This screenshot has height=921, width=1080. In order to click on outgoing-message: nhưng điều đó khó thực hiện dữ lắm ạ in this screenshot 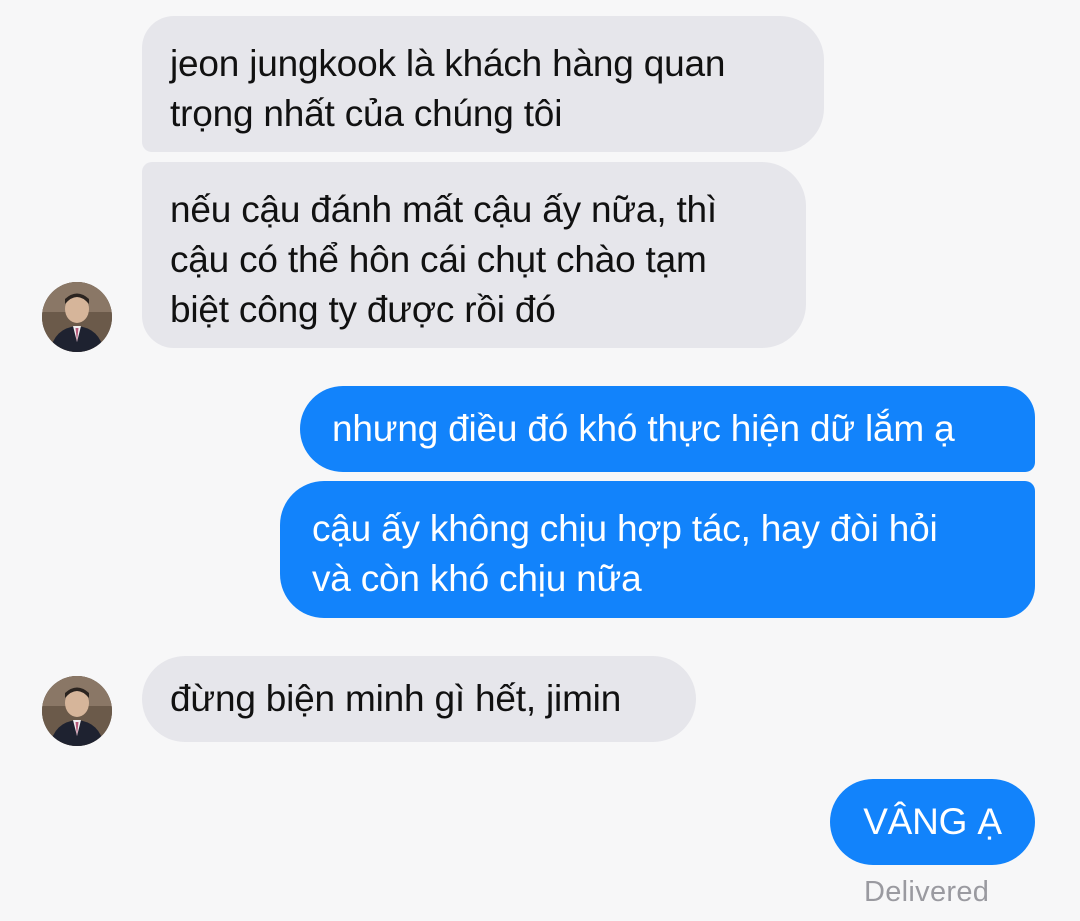, I will do `click(667, 429)`.